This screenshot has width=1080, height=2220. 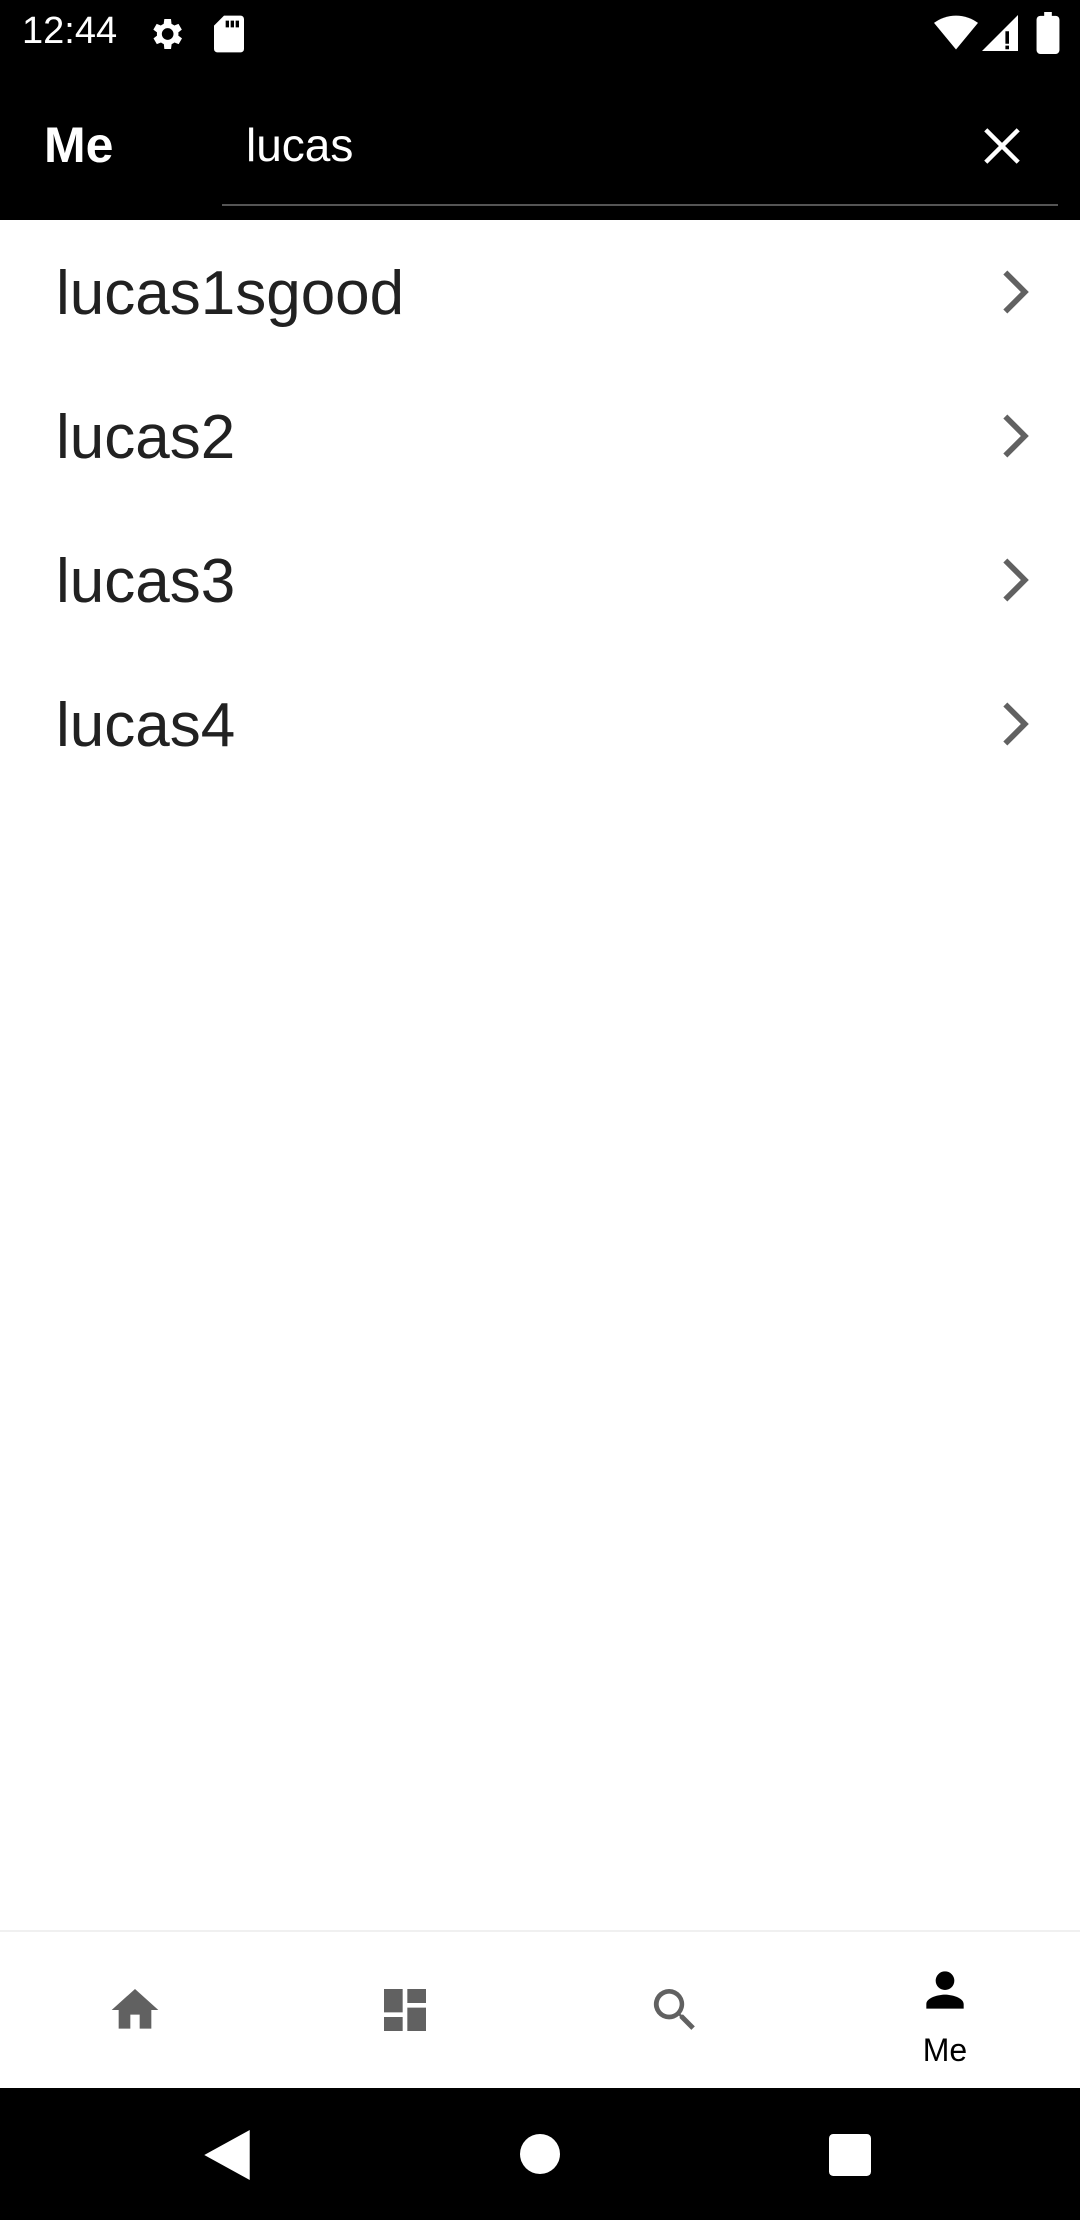 I want to click on back-icon, so click(x=227, y=2155).